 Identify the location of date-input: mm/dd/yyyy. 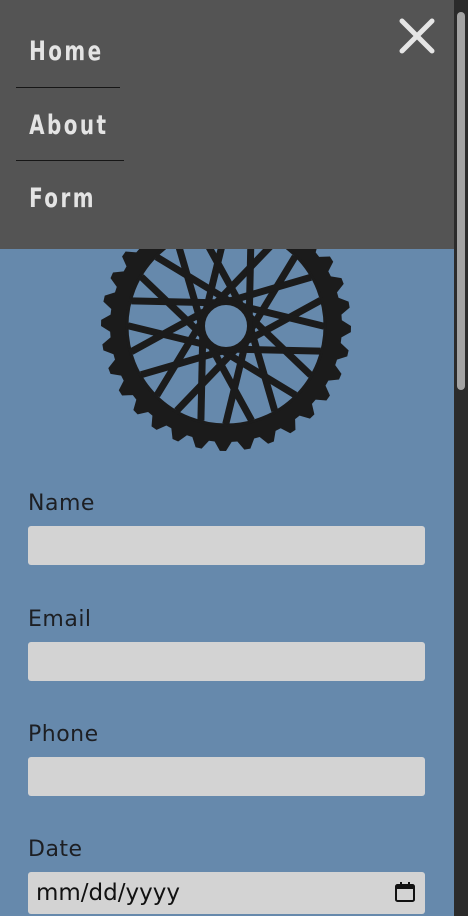
(226, 893).